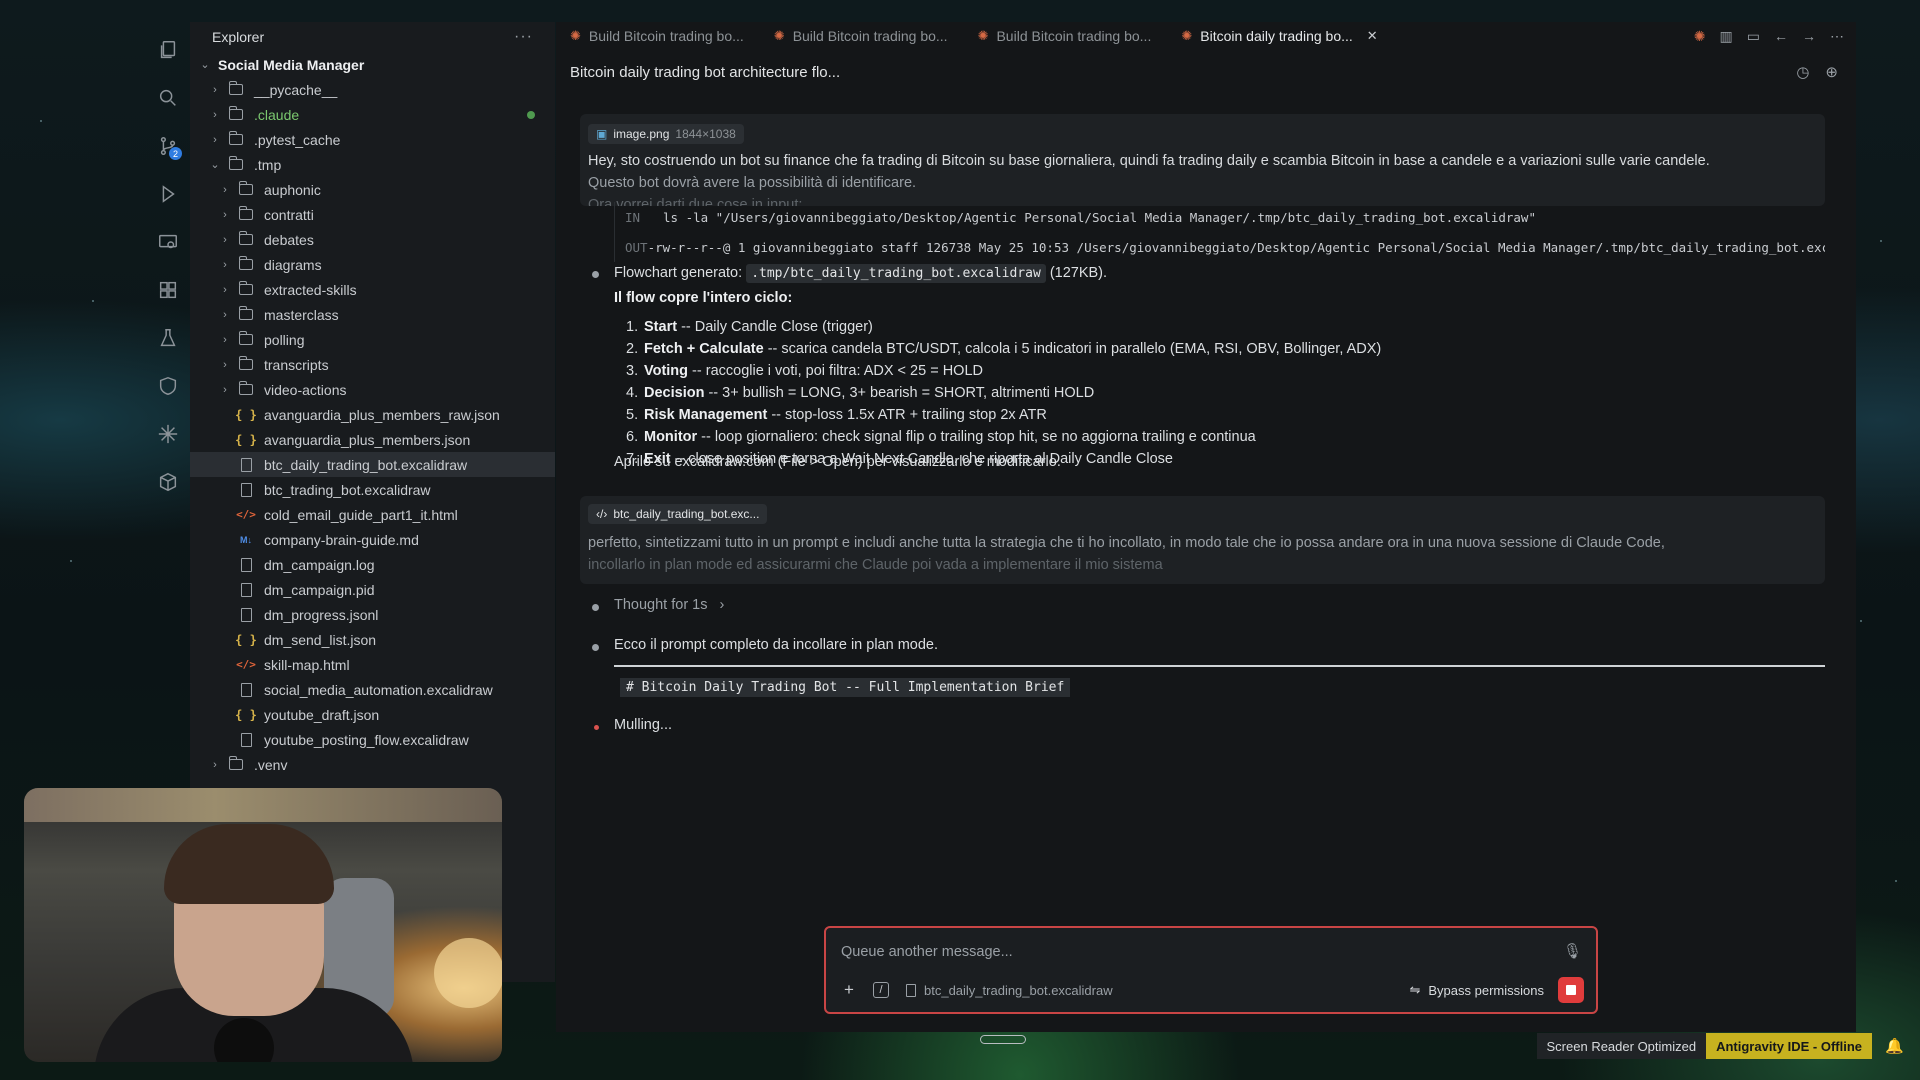 The height and width of the screenshot is (1080, 1920). I want to click on more-actions-icon: ···, so click(523, 37).